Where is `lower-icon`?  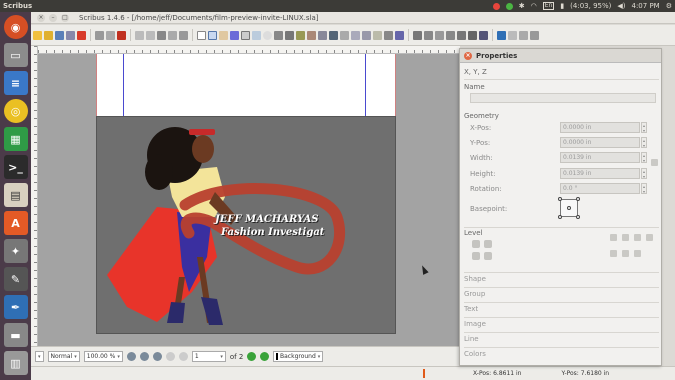 lower-icon is located at coordinates (476, 256).